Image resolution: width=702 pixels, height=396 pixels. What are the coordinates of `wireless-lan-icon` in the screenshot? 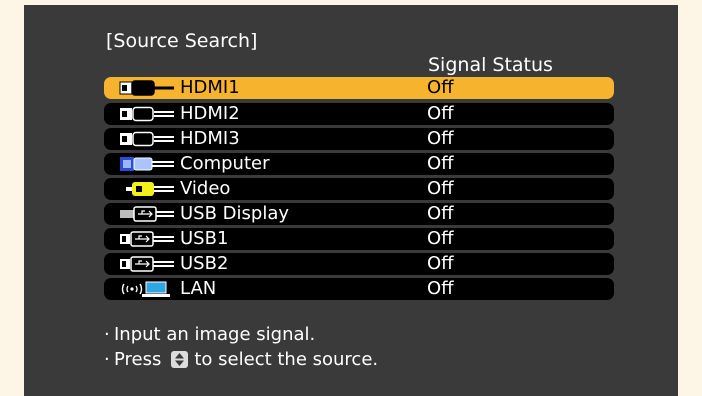 It's located at (145, 289).